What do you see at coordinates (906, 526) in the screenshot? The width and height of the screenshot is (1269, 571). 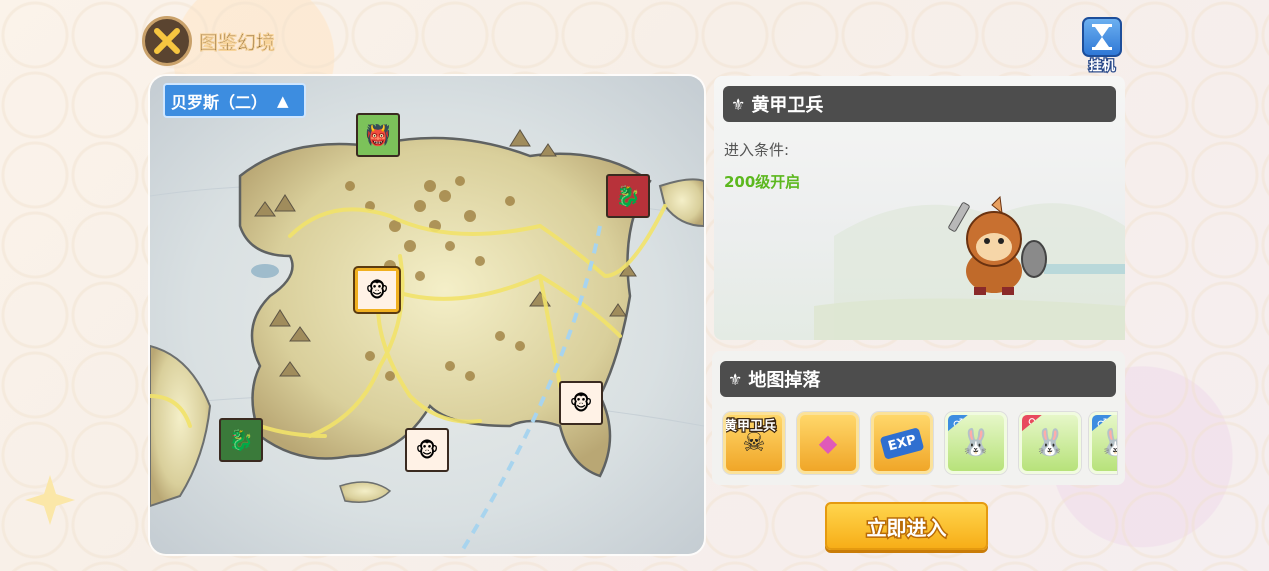 I see `enter-now-button: 立即进入` at bounding box center [906, 526].